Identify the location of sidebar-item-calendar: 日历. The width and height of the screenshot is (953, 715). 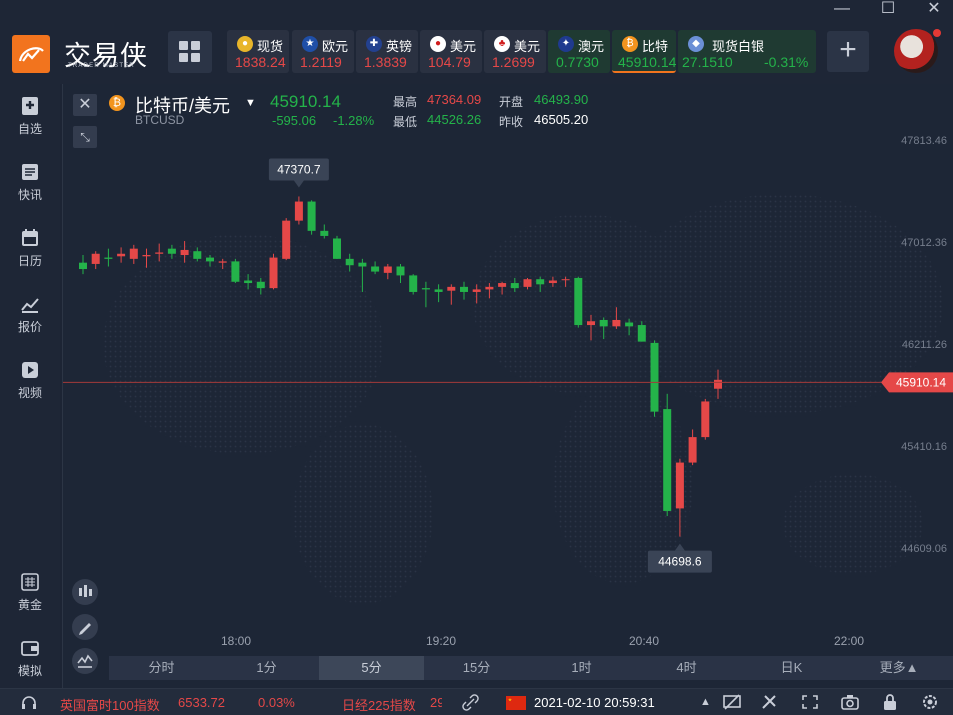
(30, 248).